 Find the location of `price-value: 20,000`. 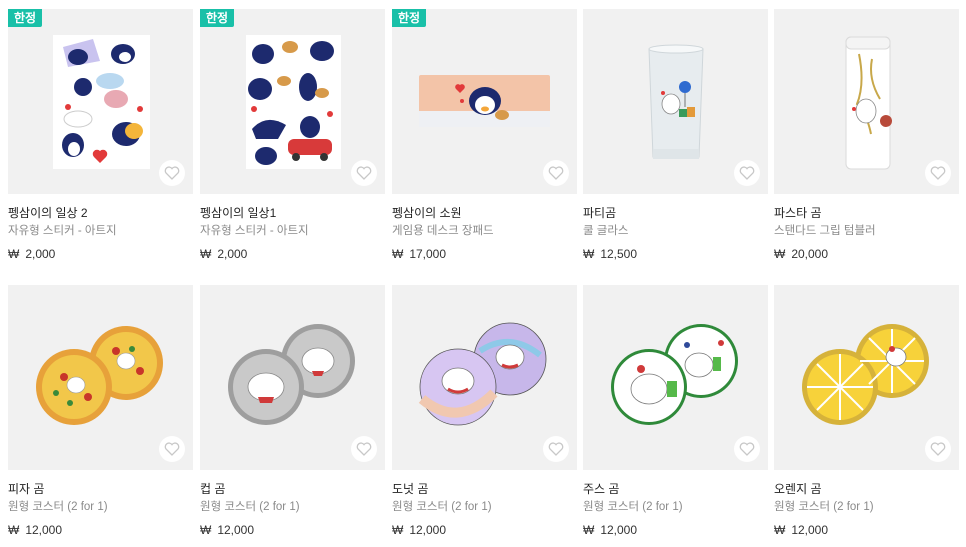

price-value: 20,000 is located at coordinates (810, 254).